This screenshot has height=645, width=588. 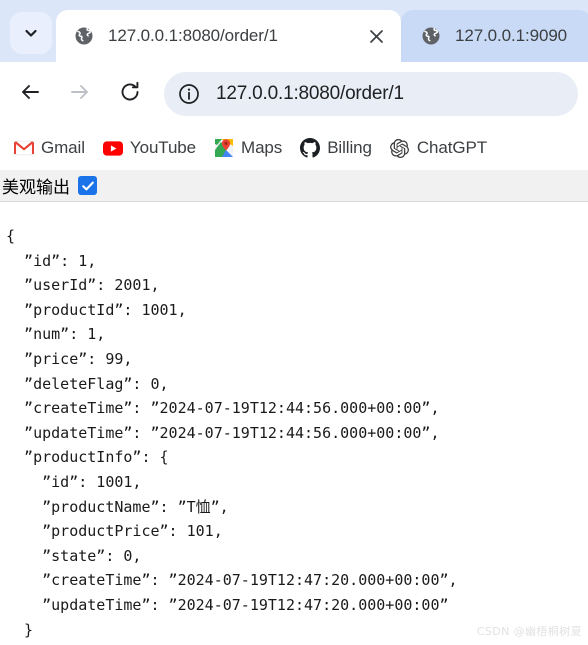 What do you see at coordinates (262, 147) in the screenshot?
I see `bookmark-label: Maps` at bounding box center [262, 147].